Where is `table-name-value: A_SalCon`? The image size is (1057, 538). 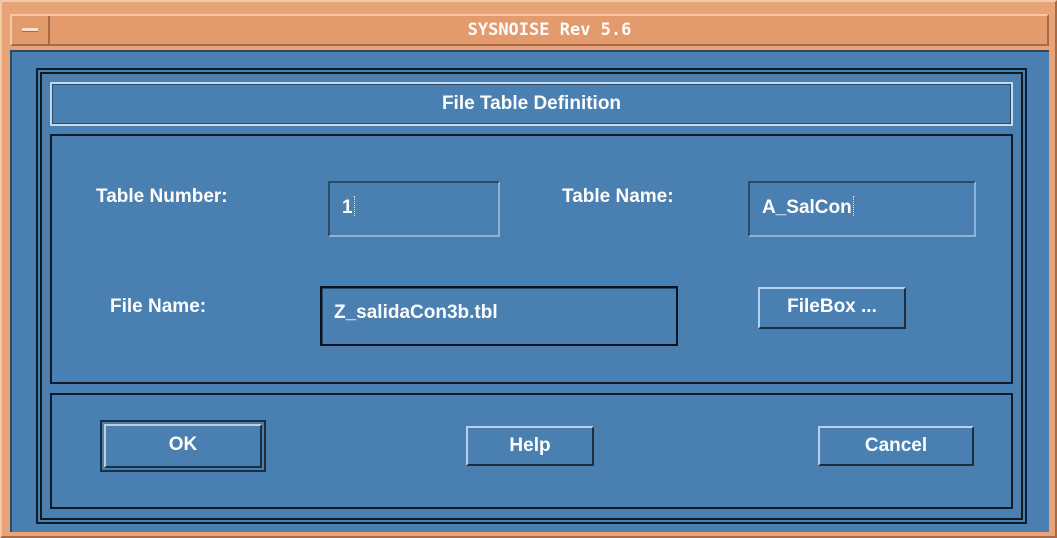 table-name-value: A_SalCon is located at coordinates (807, 207).